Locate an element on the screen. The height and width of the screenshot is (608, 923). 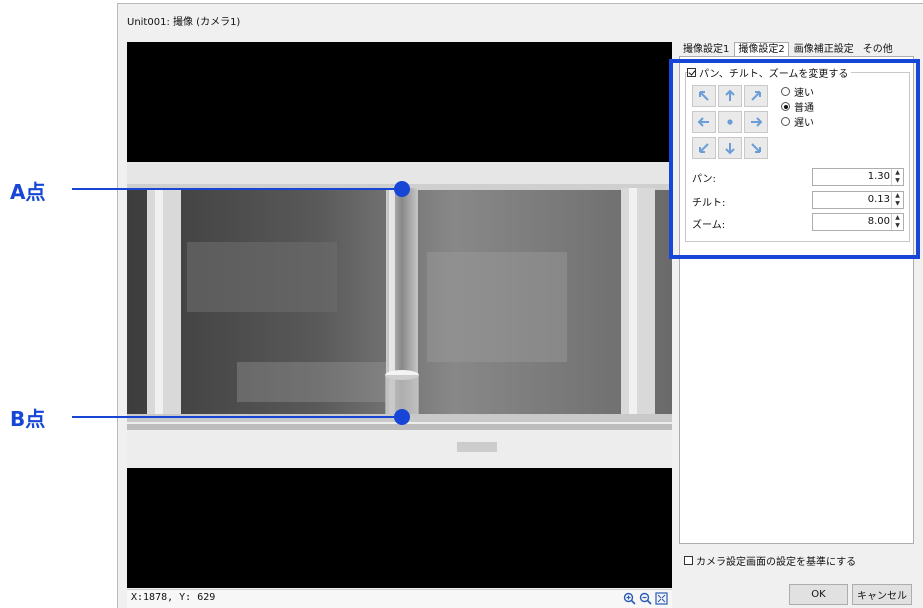
fit-to-window-icon is located at coordinates (661, 598).